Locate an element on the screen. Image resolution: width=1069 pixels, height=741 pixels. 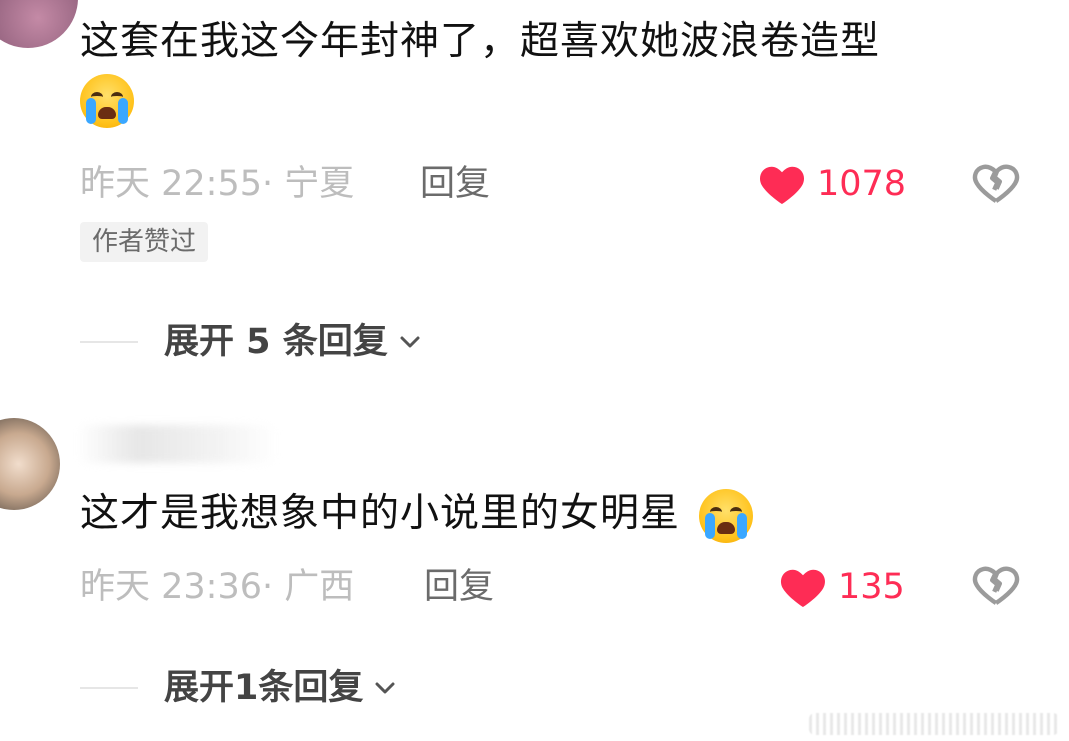
author-liked-badge: 作者赞过 is located at coordinates (144, 242).